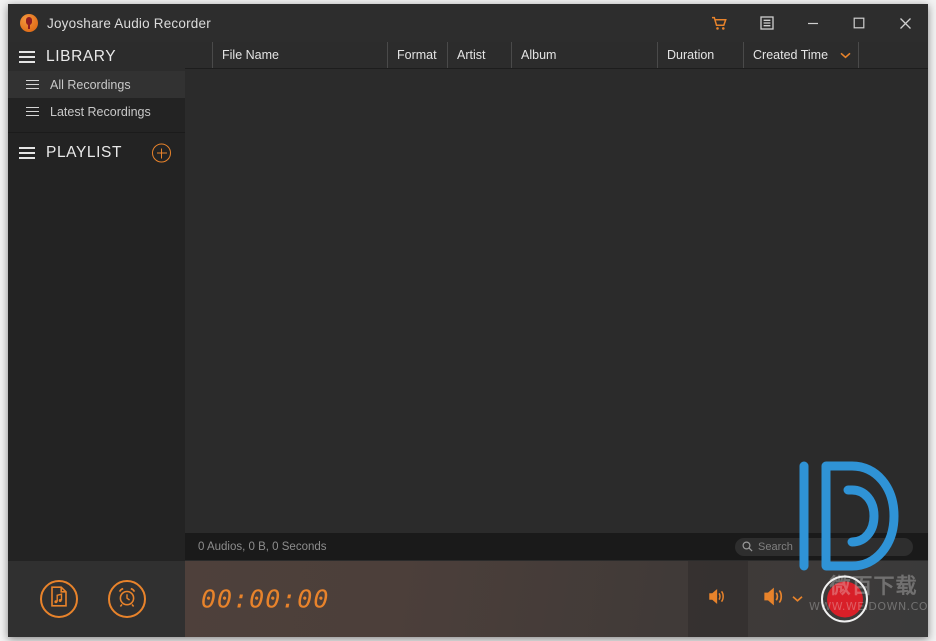 The image size is (936, 641). What do you see at coordinates (539, 55) in the screenshot?
I see `column-label: Album` at bounding box center [539, 55].